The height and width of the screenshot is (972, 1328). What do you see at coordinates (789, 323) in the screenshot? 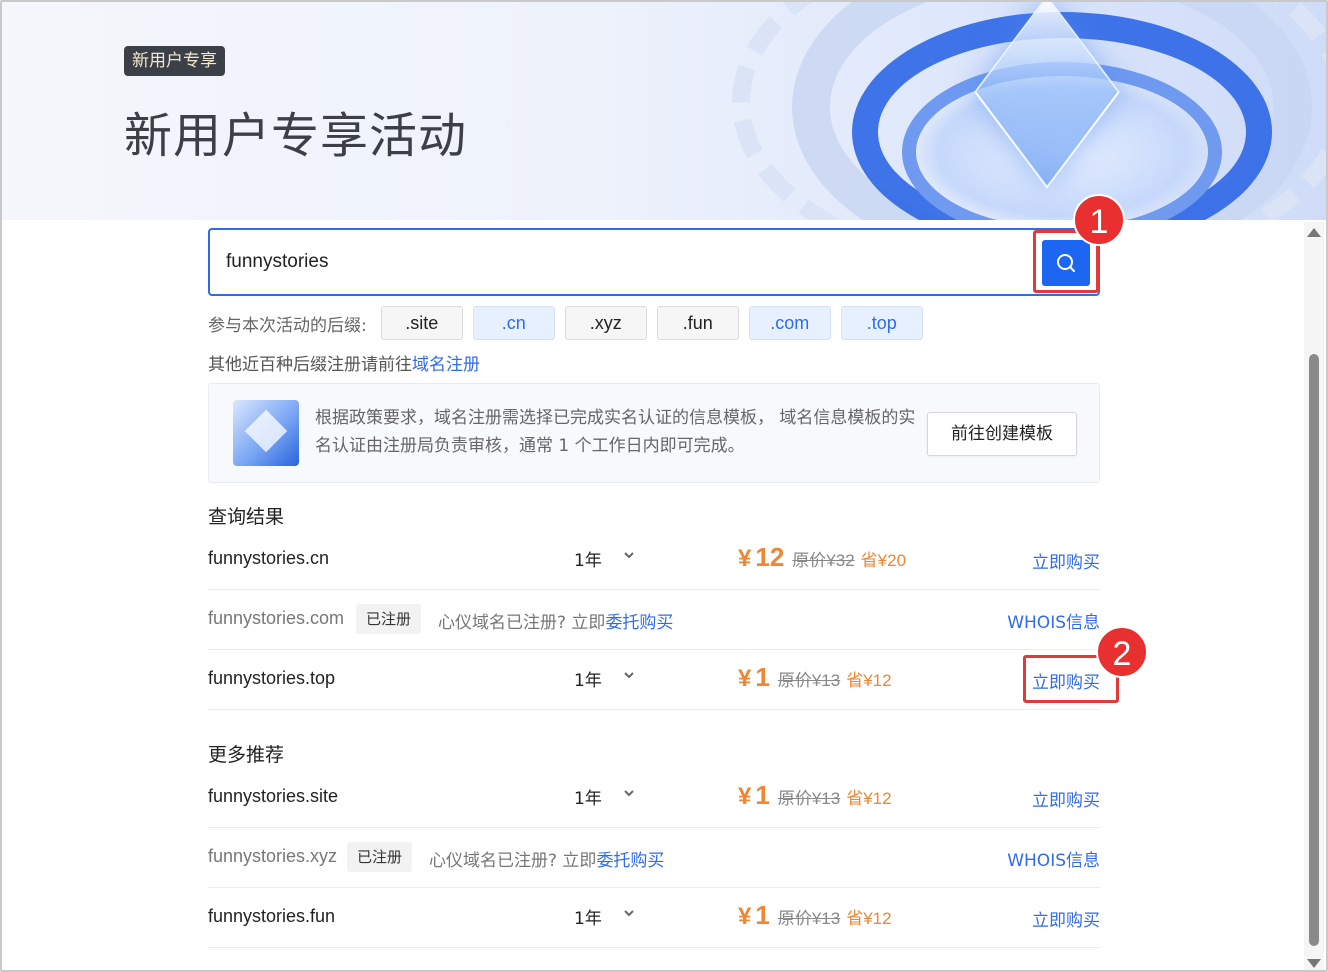
I see `suffix-chip-com: .com` at bounding box center [789, 323].